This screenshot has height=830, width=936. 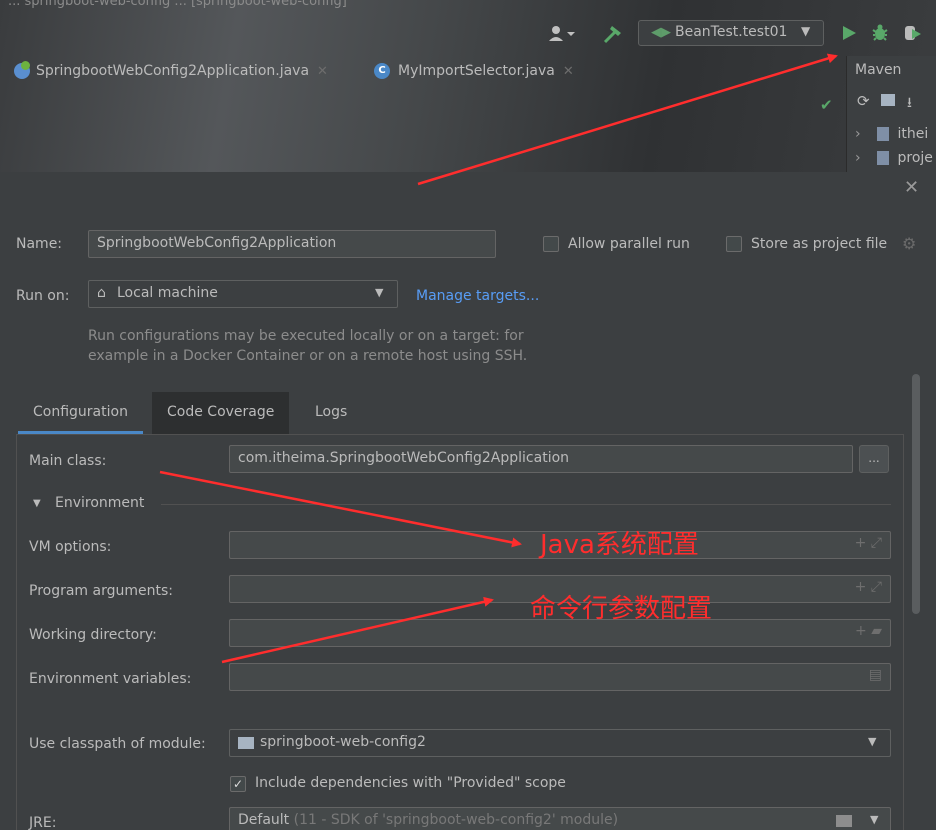 What do you see at coordinates (621, 609) in the screenshot?
I see `annotation-cmd-config: 命令行参数配置` at bounding box center [621, 609].